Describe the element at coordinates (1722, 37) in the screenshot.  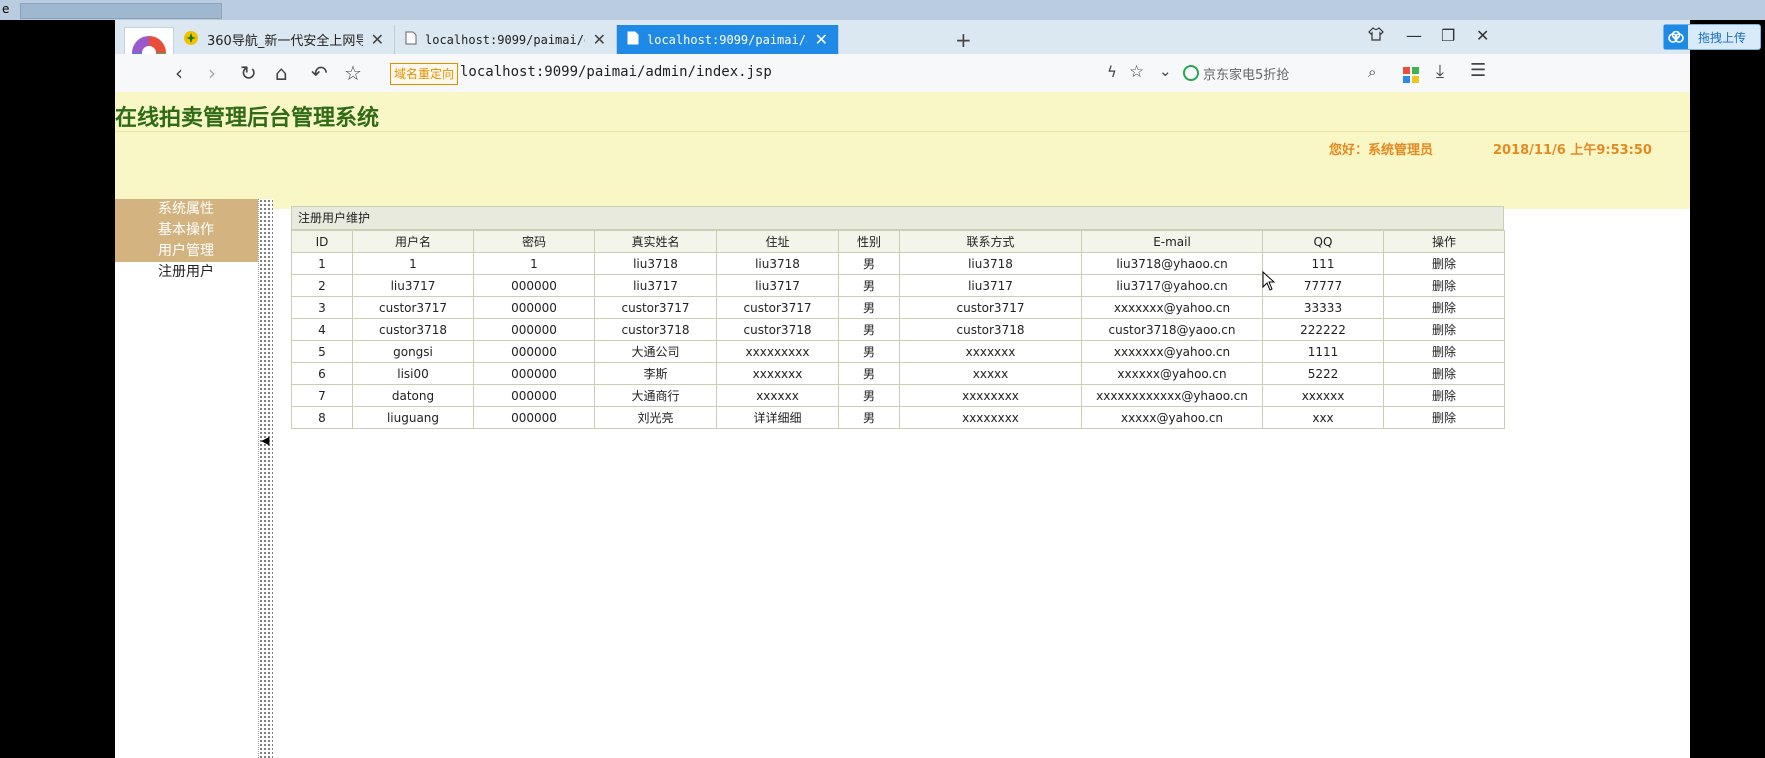
I see `upload-label: 拖拽上传` at that location.